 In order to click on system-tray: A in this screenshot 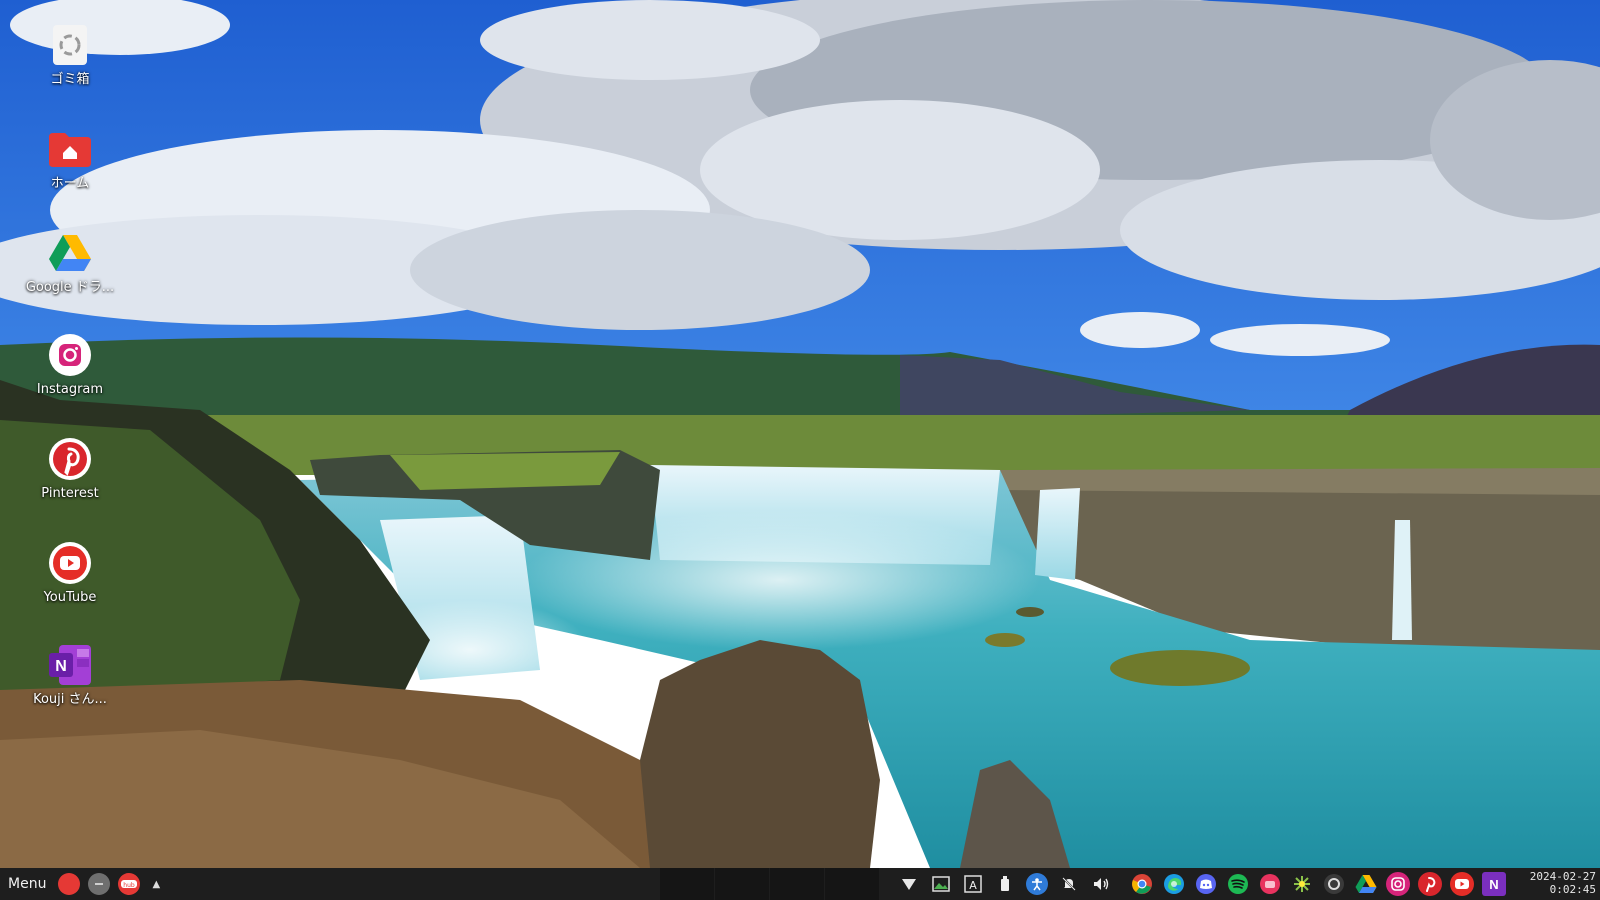, I will do `click(1005, 884)`.